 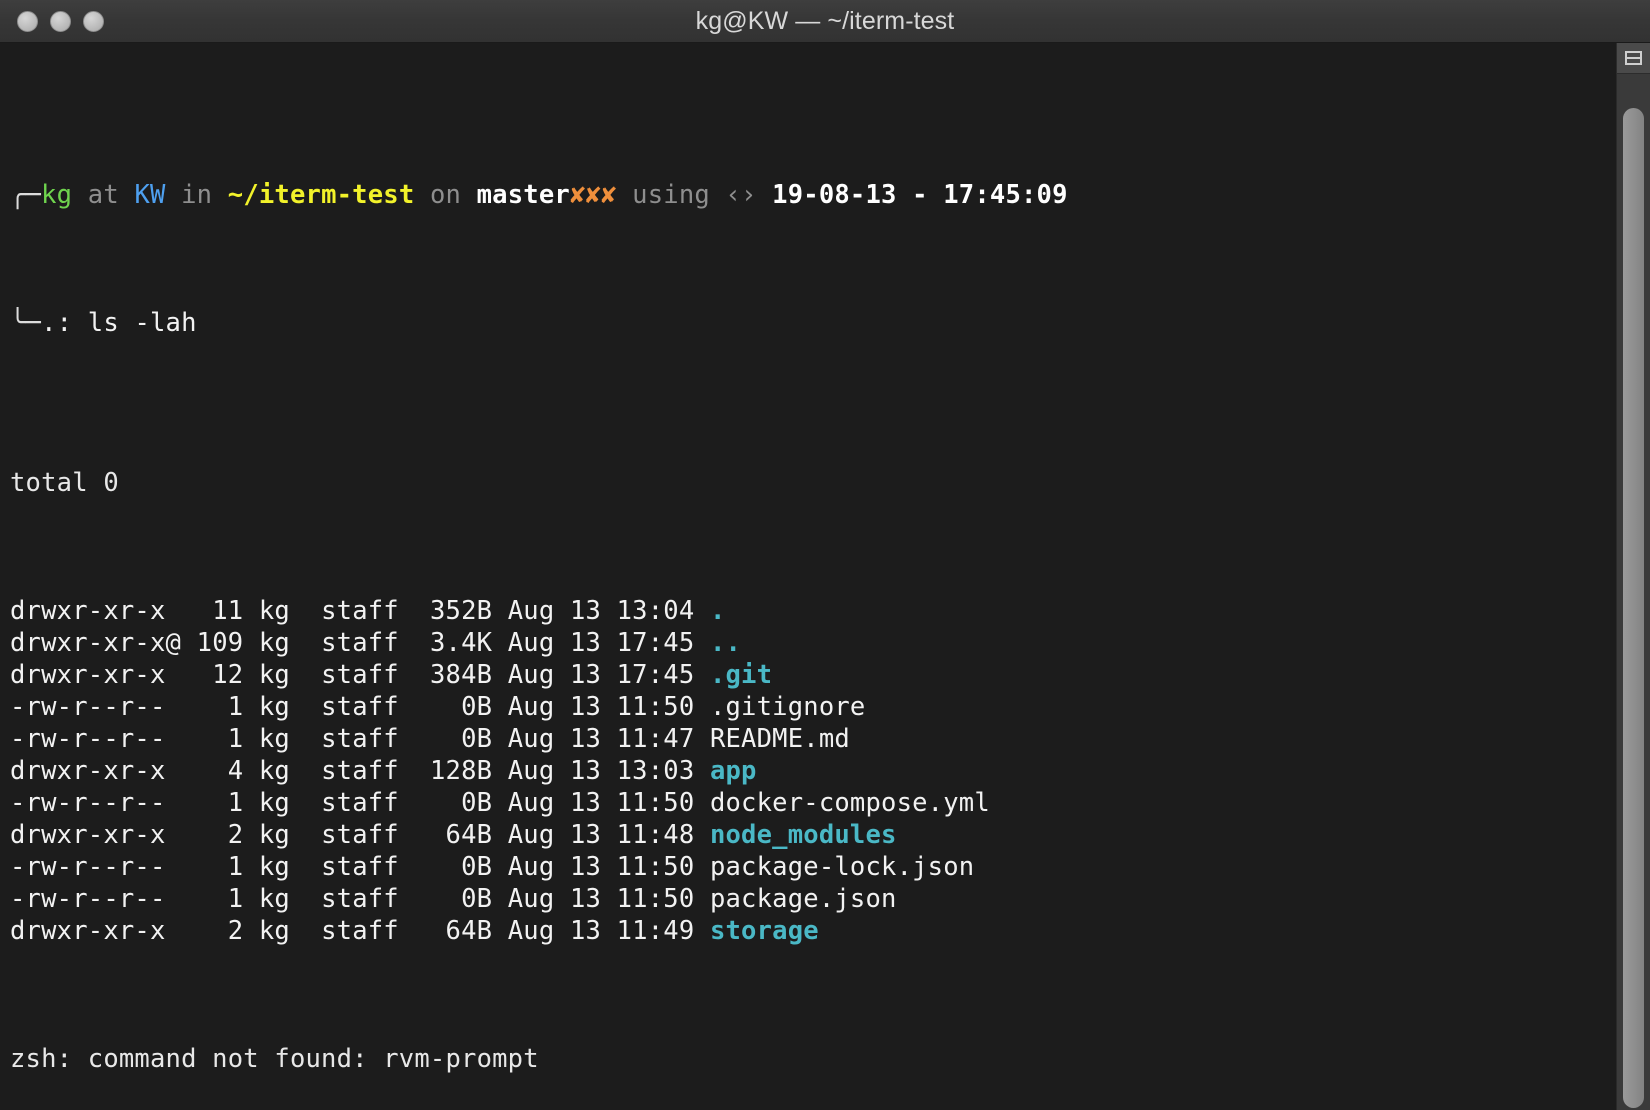 What do you see at coordinates (57, 323) in the screenshot?
I see `prompt-char: .:` at bounding box center [57, 323].